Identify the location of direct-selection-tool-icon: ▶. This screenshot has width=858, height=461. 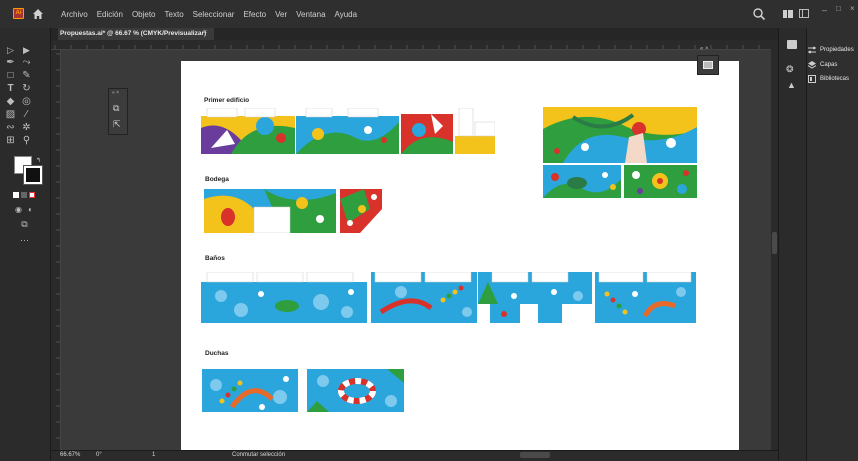
(26, 50).